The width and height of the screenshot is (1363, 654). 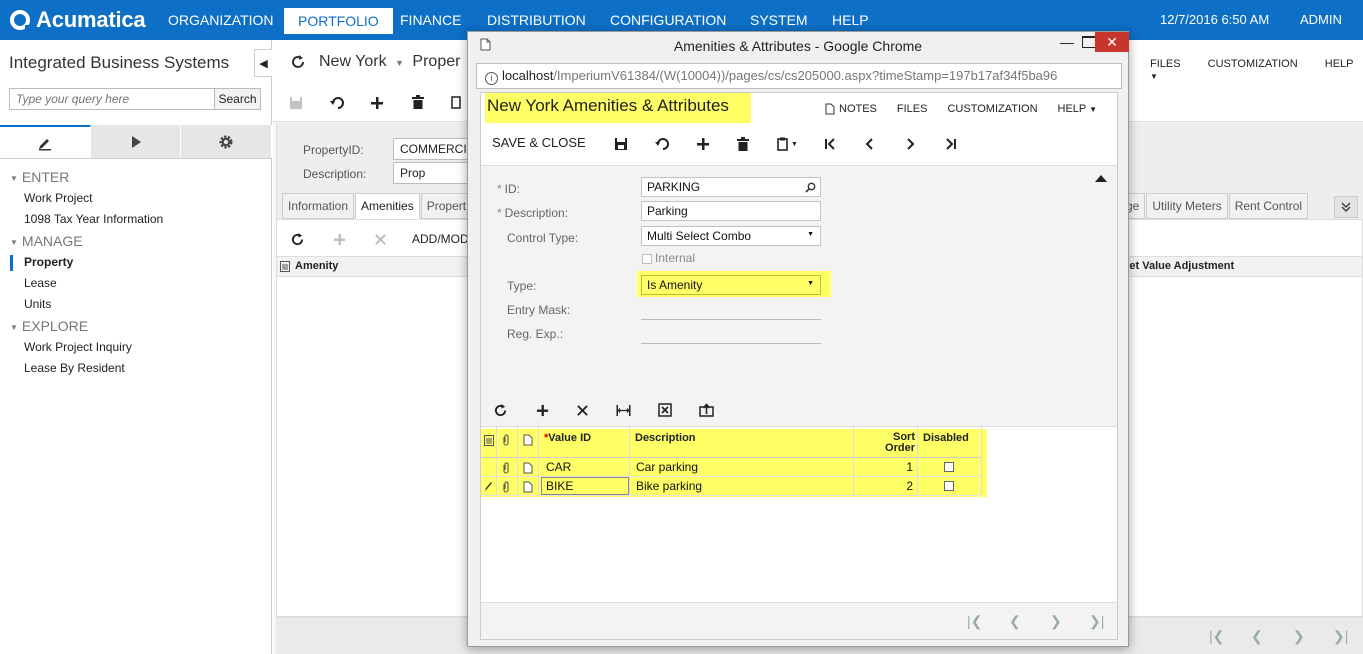 I want to click on tab-edit, so click(x=45, y=141).